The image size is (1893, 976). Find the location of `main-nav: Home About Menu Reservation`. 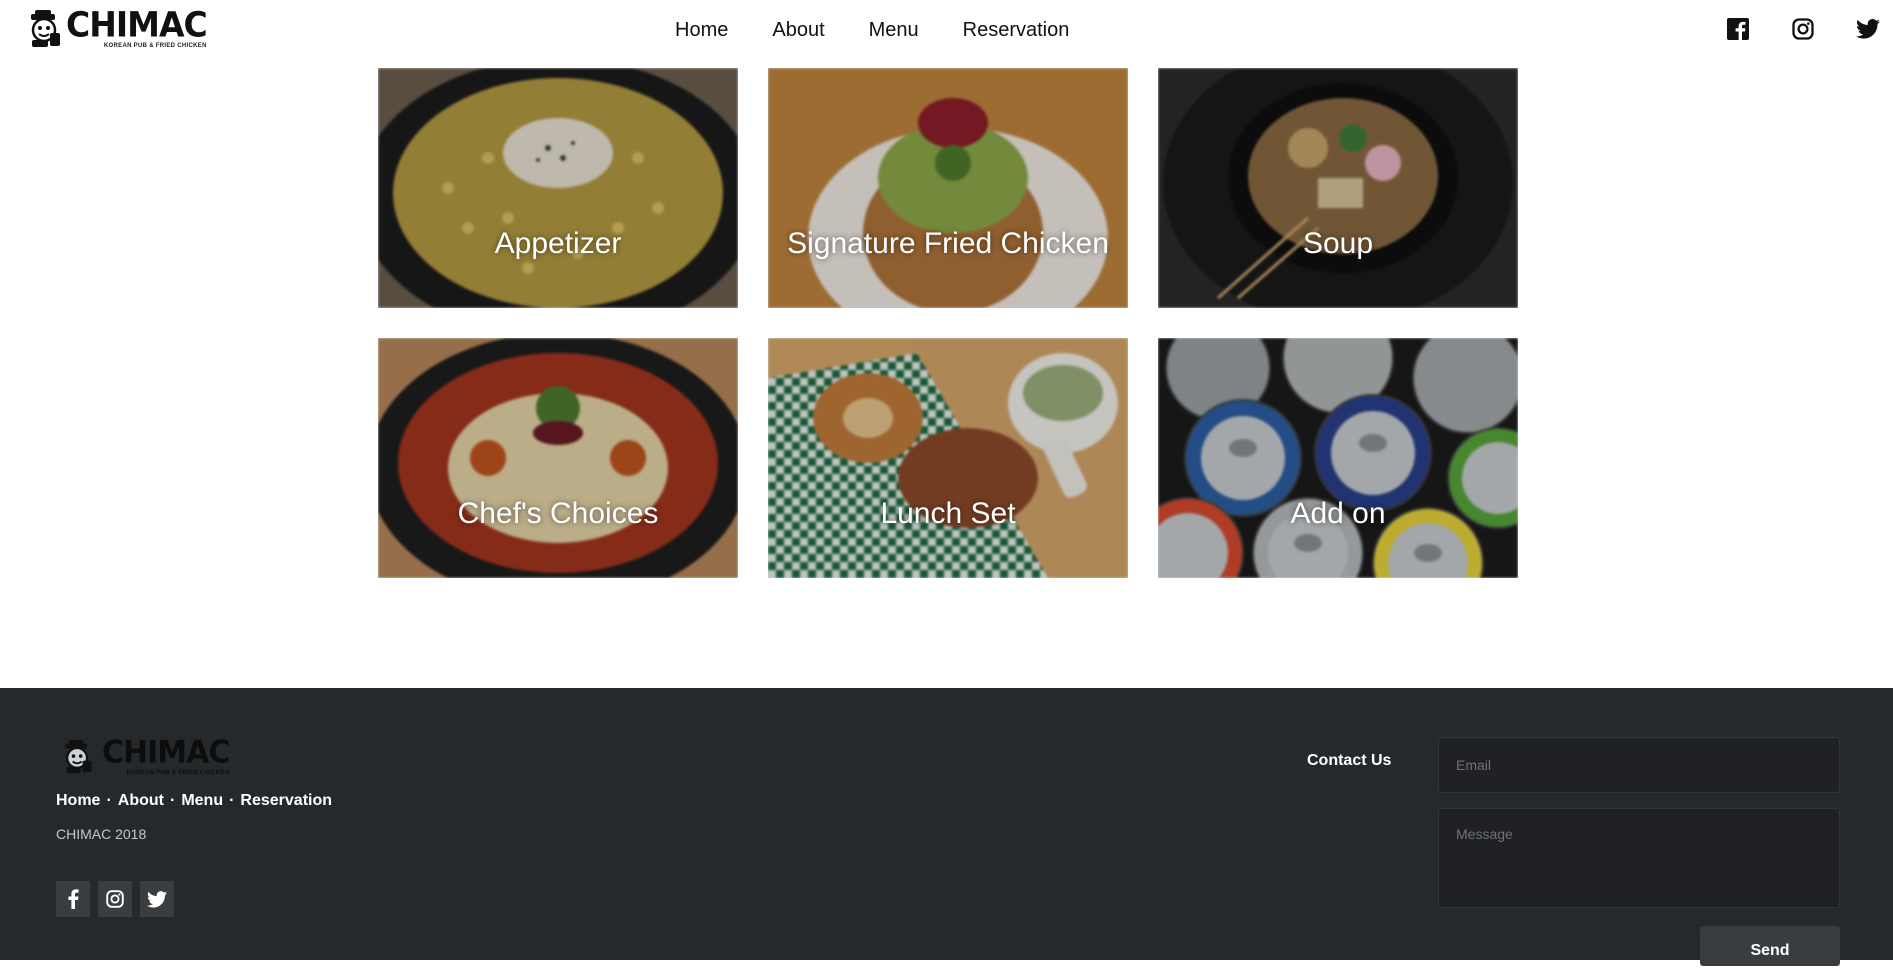

main-nav: Home About Menu Reservation is located at coordinates (894, 30).